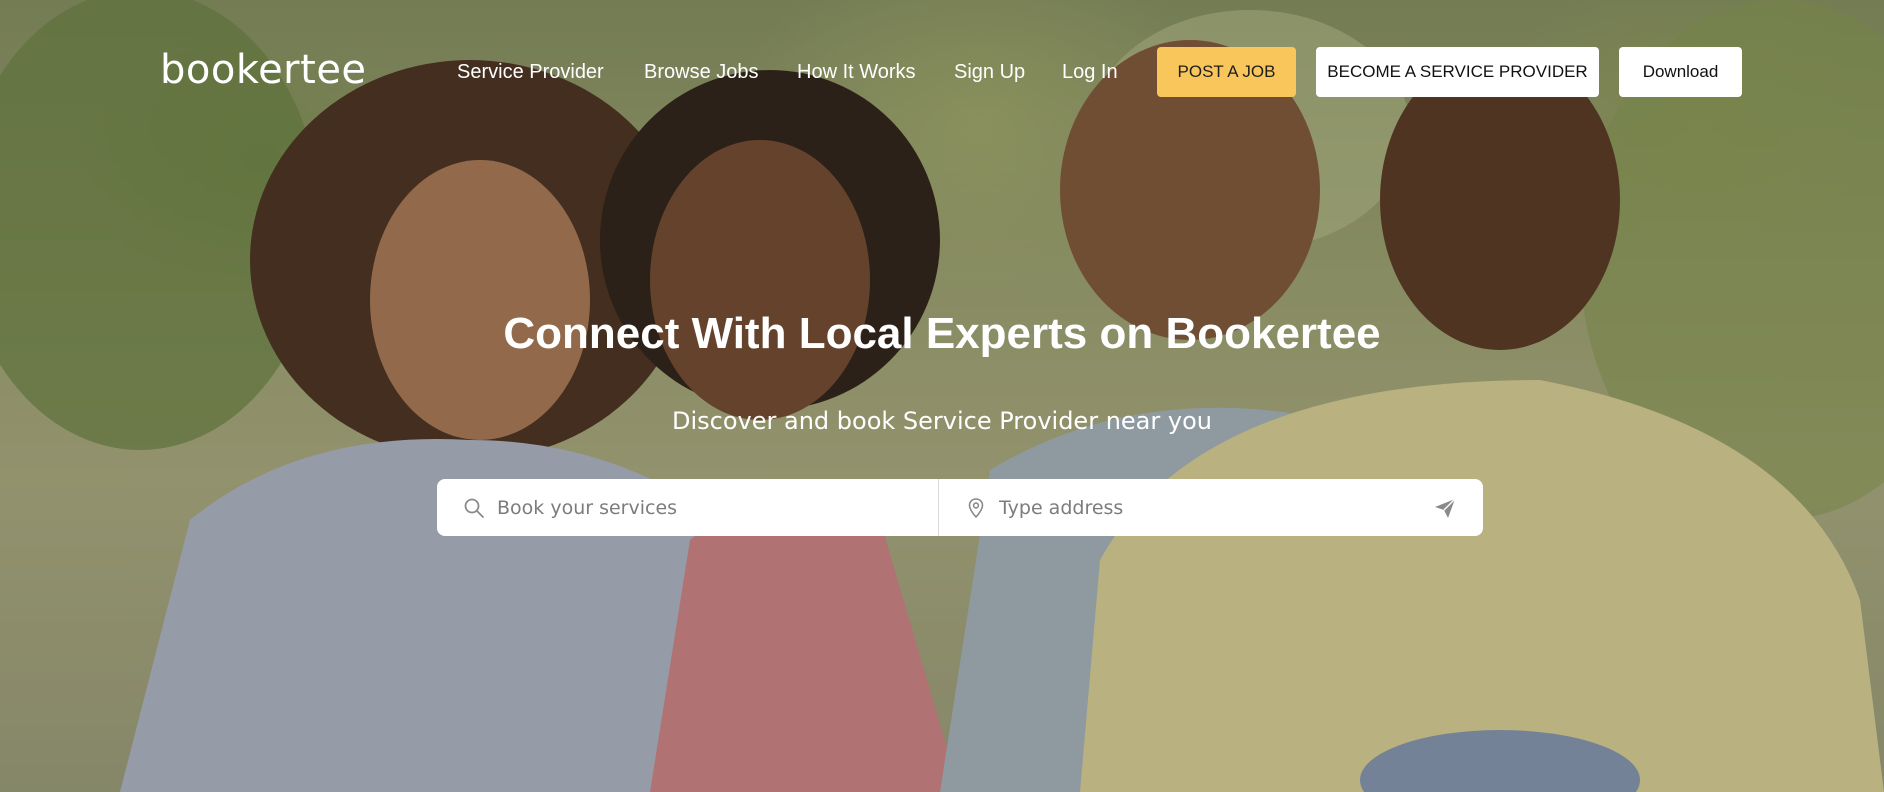 The width and height of the screenshot is (1884, 792). Describe the element at coordinates (474, 508) in the screenshot. I see `search-icon` at that location.